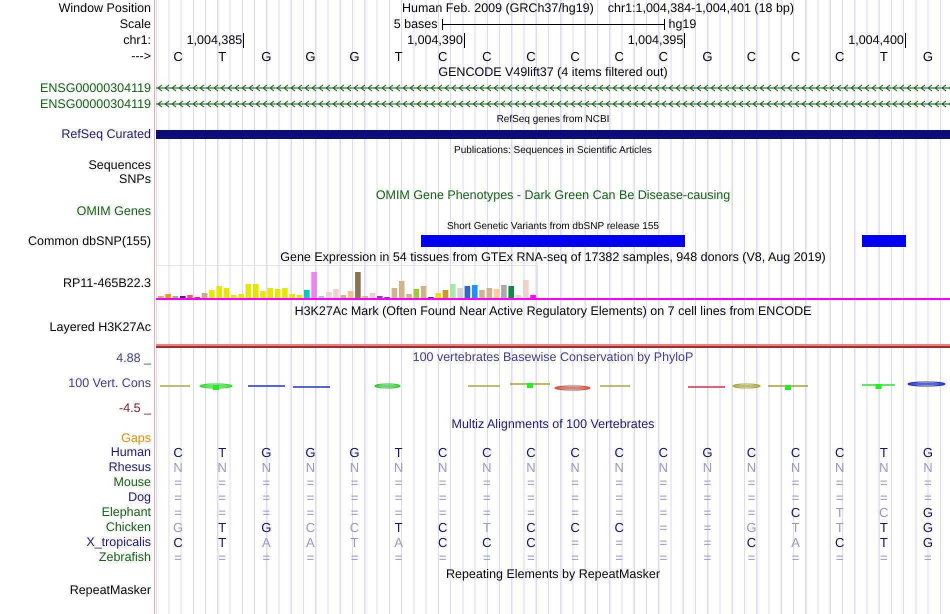 The image size is (950, 614). Describe the element at coordinates (134, 24) in the screenshot. I see `track-label: Scale` at that location.